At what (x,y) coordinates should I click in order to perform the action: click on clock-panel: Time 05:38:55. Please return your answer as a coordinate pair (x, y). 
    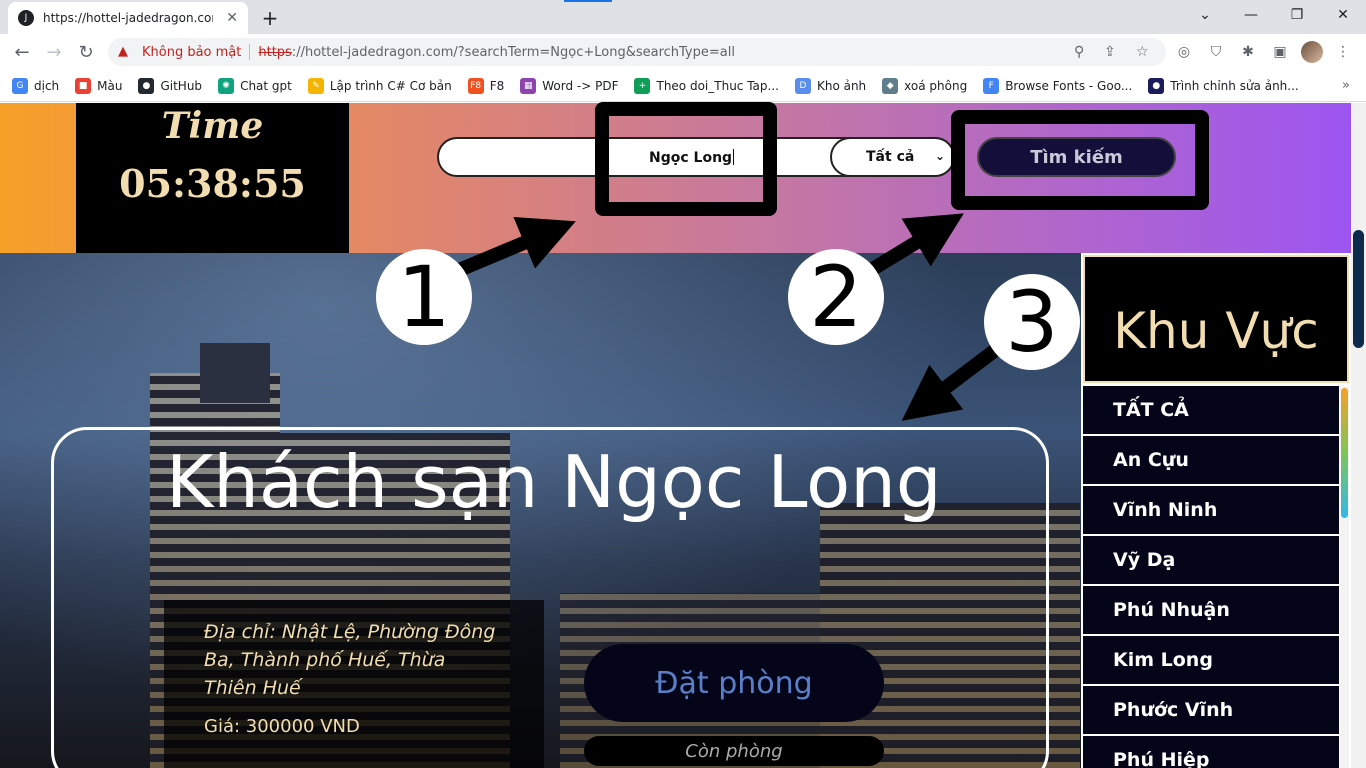
    Looking at the image, I should click on (212, 178).